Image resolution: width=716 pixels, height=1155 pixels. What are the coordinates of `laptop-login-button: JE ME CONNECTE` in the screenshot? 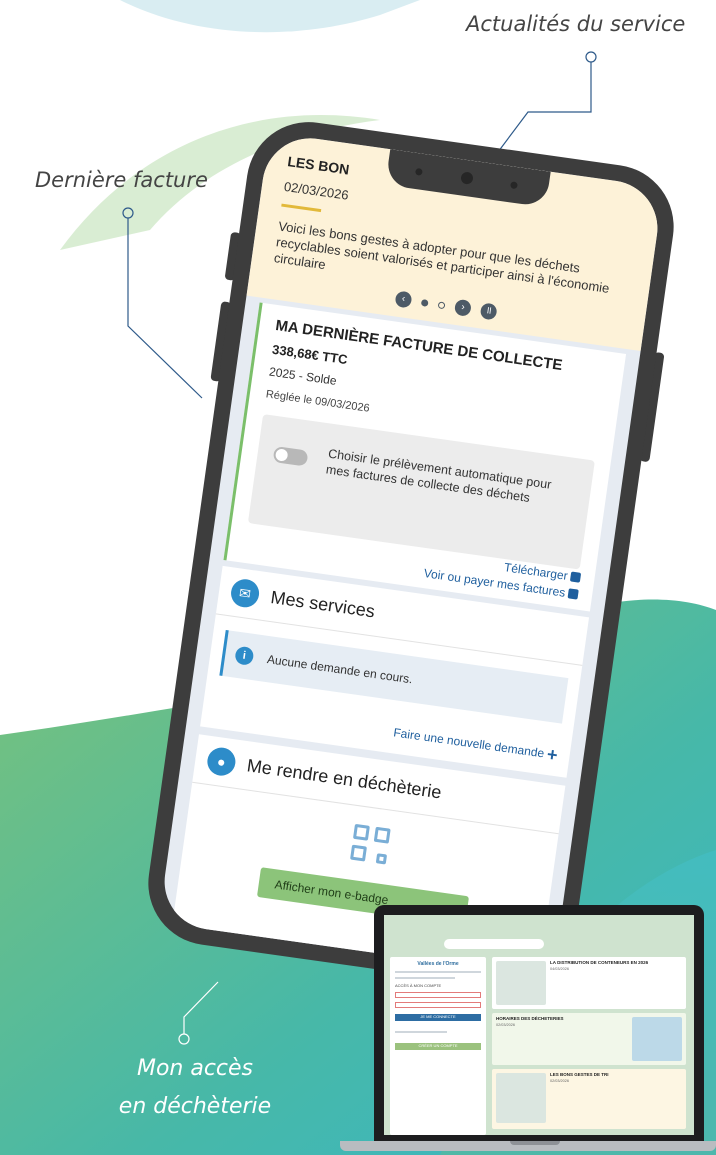 It's located at (438, 1017).